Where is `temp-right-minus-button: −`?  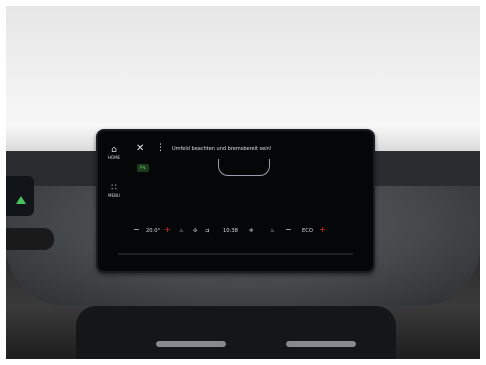 temp-right-minus-button: − is located at coordinates (288, 230).